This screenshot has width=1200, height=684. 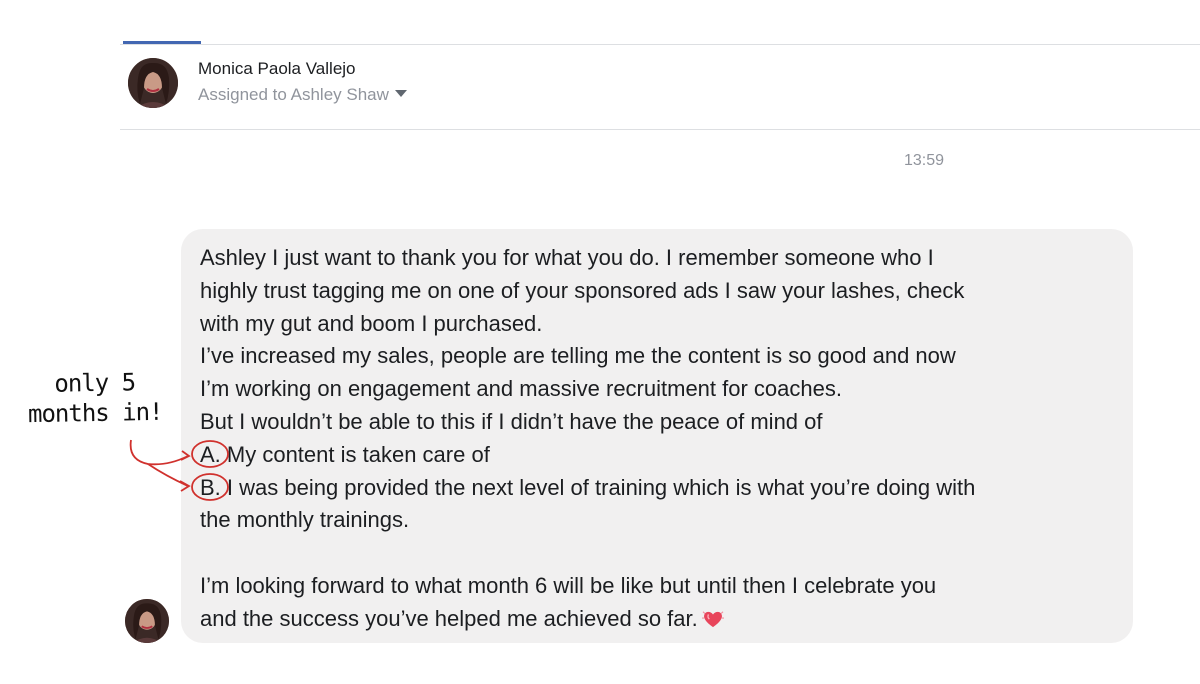 I want to click on top-divider, so click(x=660, y=44).